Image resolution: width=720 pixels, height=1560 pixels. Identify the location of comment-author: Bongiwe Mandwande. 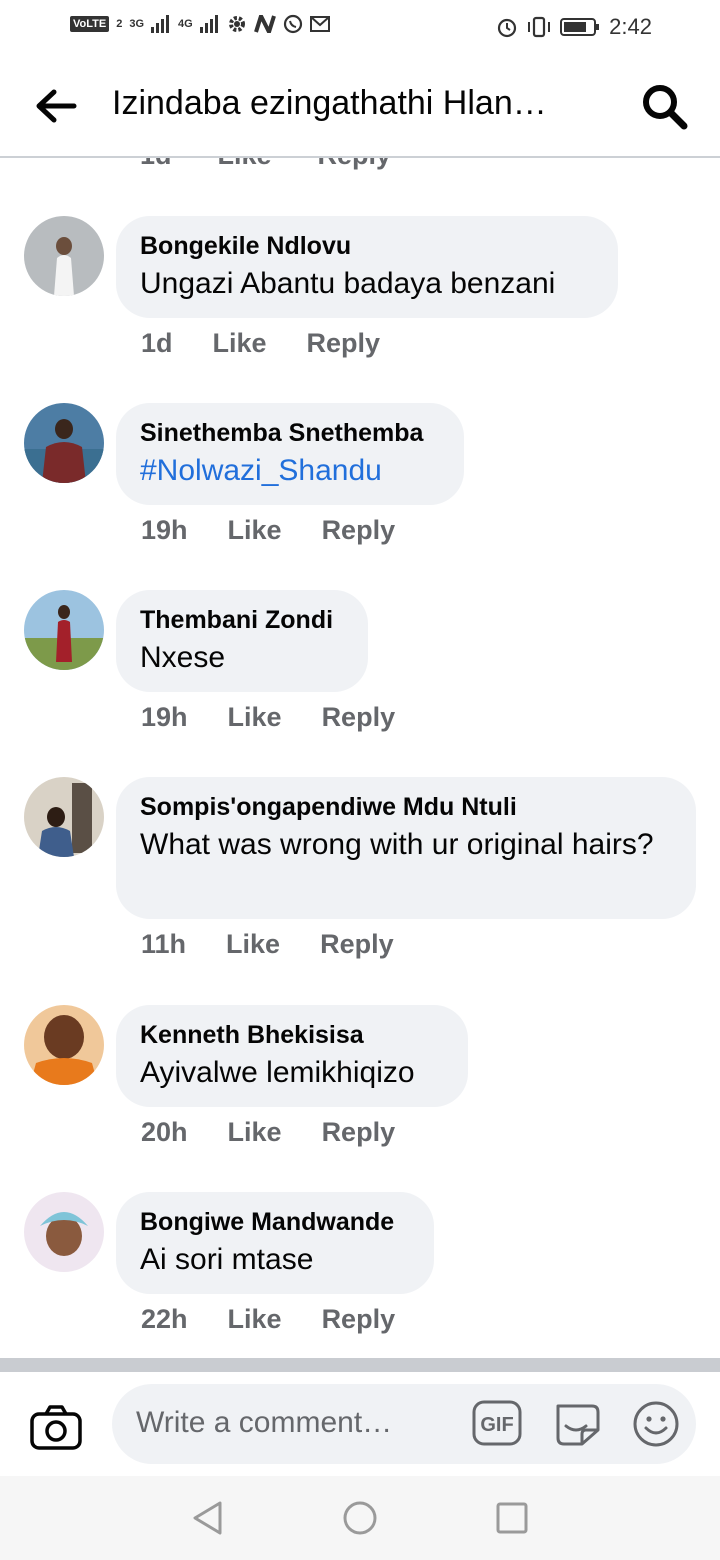
(275, 1222).